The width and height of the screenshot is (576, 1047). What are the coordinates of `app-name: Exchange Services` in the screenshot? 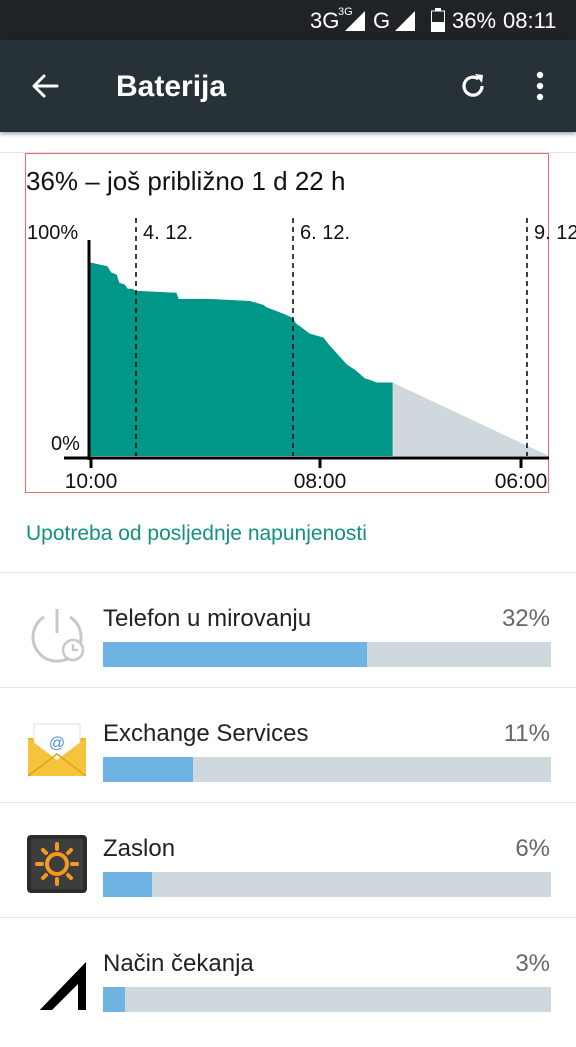 It's located at (206, 733).